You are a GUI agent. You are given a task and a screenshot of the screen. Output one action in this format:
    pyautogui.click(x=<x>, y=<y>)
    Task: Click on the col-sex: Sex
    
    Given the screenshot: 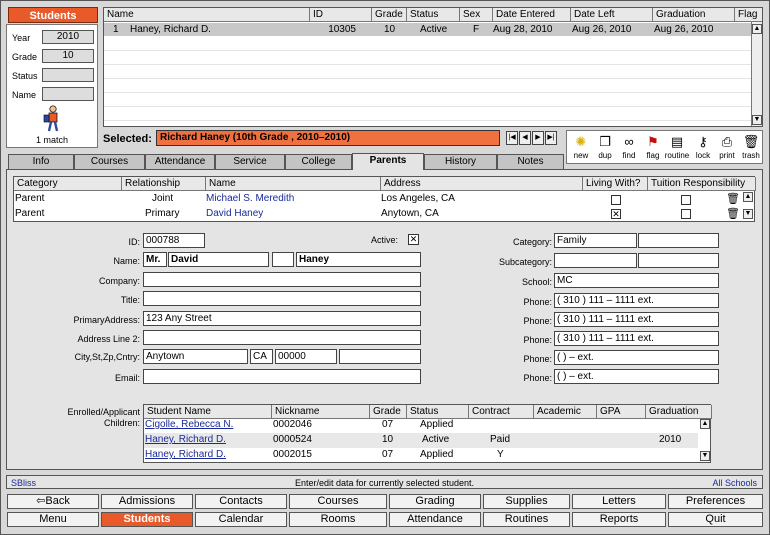 What is the action you would take?
    pyautogui.click(x=476, y=15)
    